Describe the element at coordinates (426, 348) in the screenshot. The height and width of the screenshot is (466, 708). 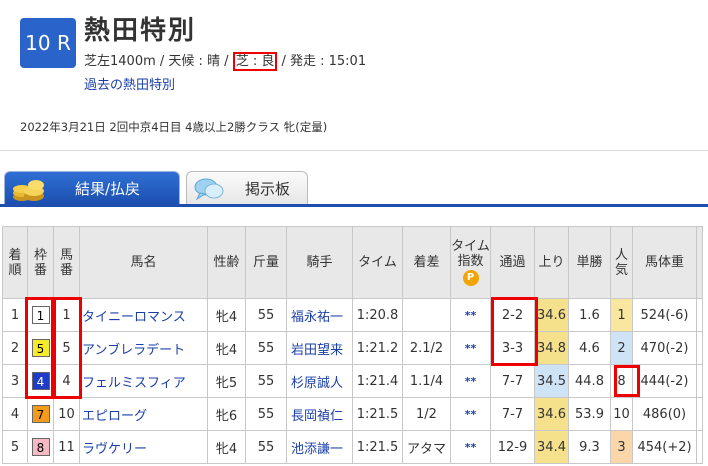
I see `margin-cell: 2.1/2` at that location.